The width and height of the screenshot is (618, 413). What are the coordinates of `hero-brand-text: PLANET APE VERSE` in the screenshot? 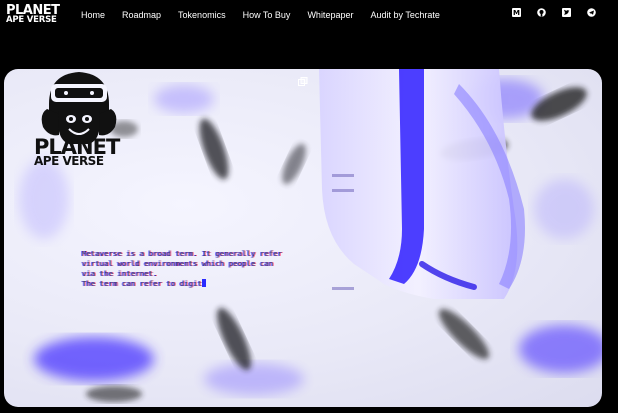 It's located at (77, 152).